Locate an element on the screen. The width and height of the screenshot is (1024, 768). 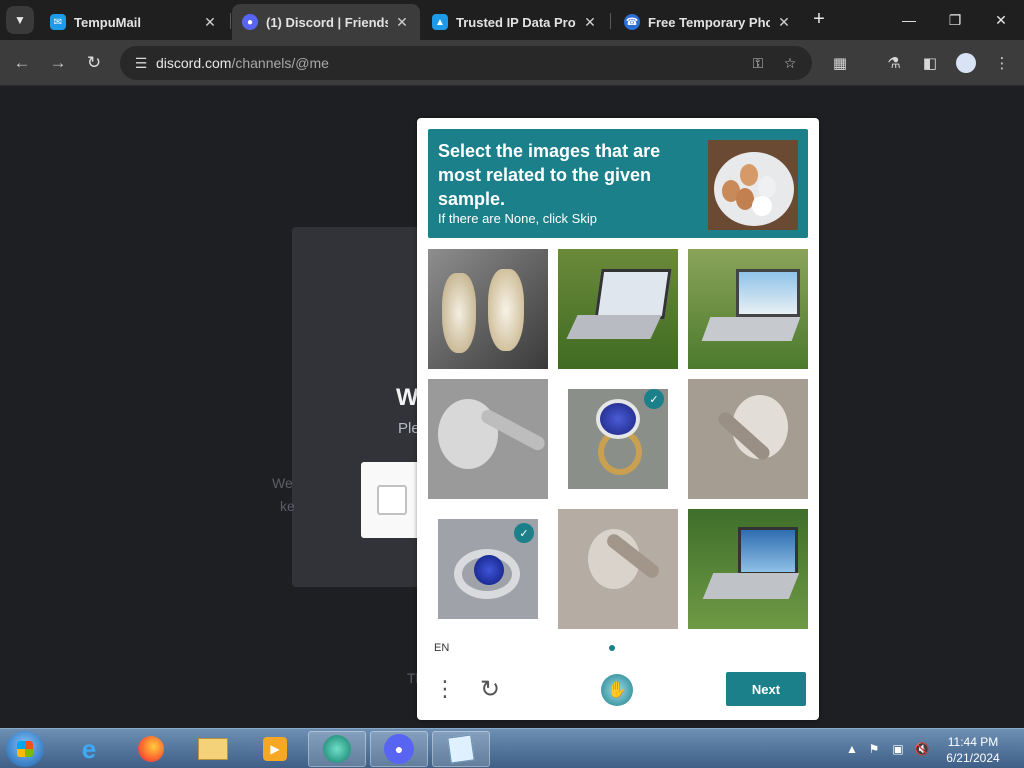
browser-menu-icon: ⋮ is located at coordinates (1002, 63).